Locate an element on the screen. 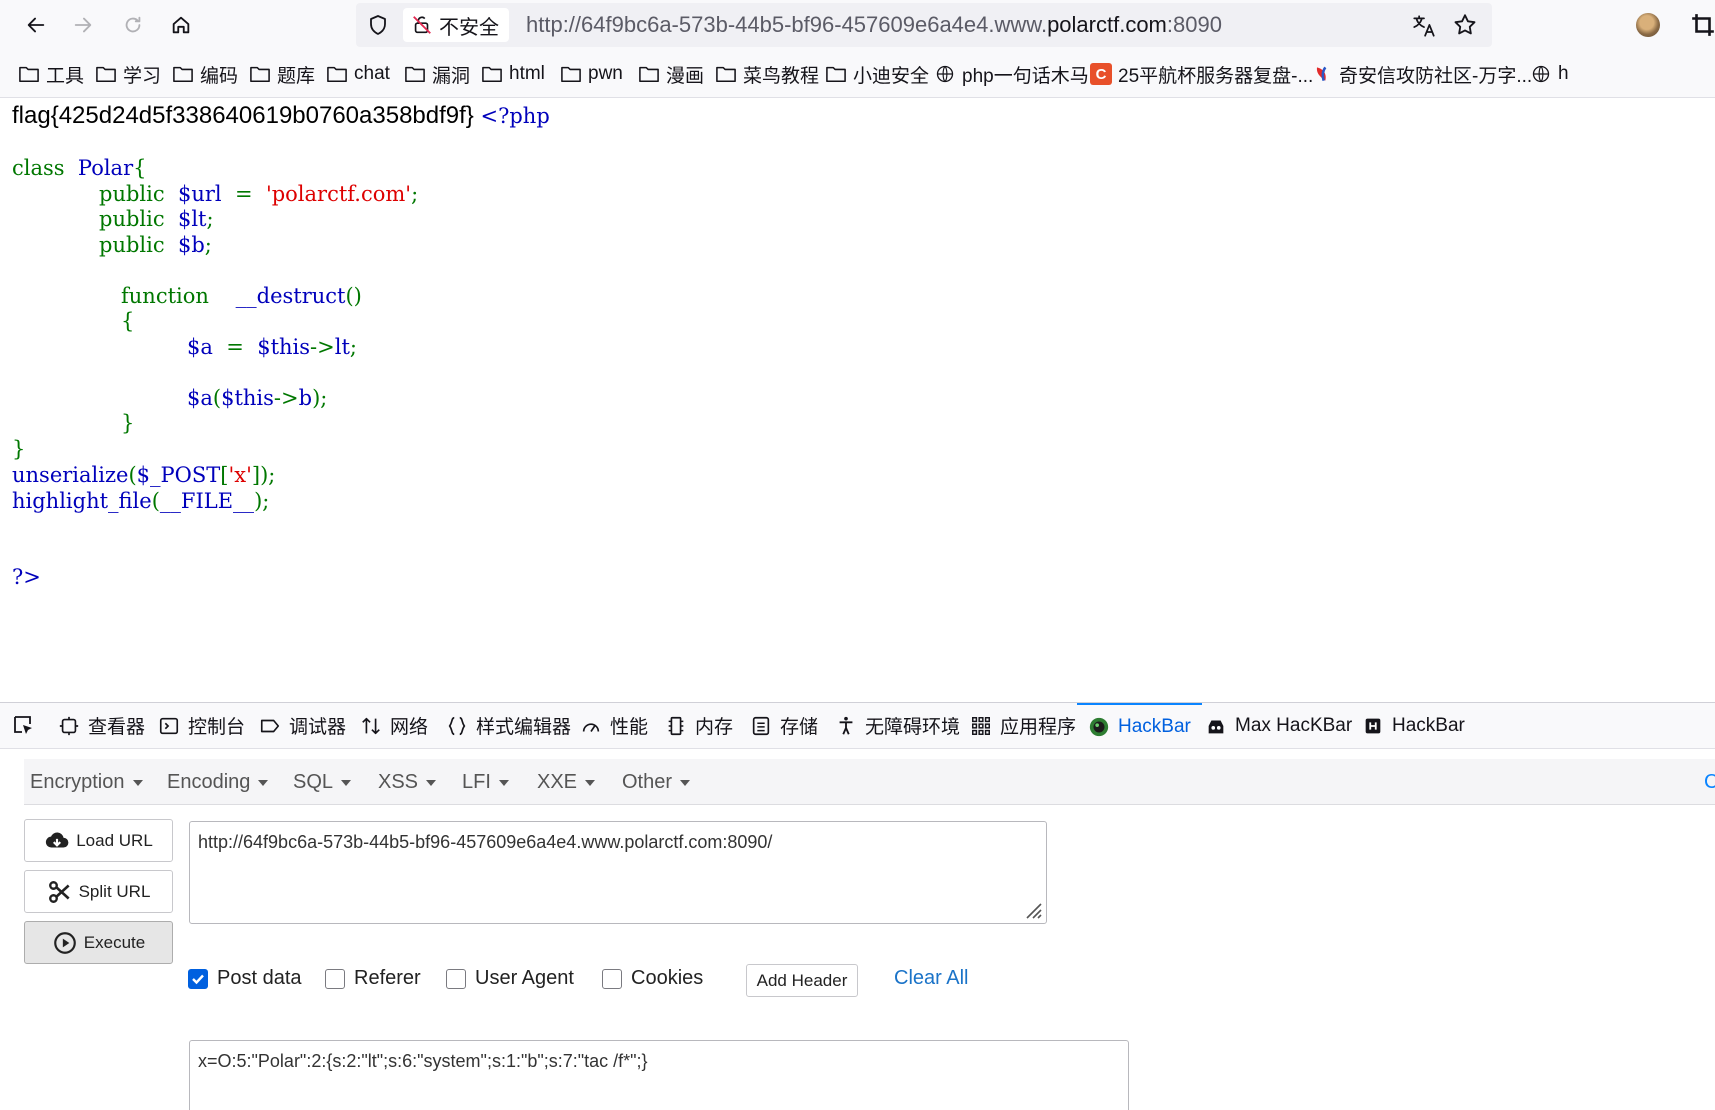  menu-encoding: Encoding is located at coordinates (218, 782).